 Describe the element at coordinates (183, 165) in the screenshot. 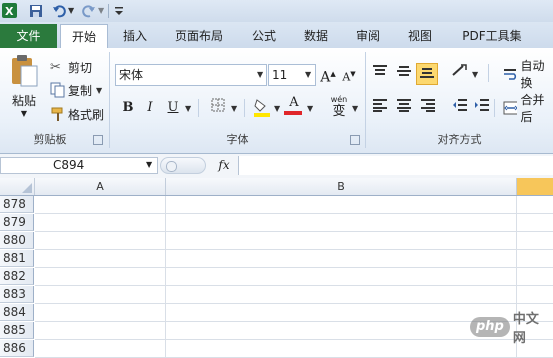

I see `formula-bar-splitter` at that location.